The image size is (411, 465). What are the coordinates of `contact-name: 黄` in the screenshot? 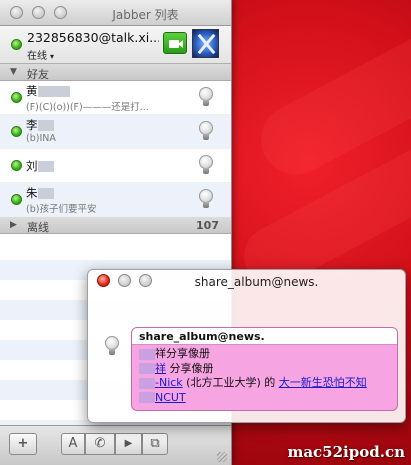 It's located at (32, 91).